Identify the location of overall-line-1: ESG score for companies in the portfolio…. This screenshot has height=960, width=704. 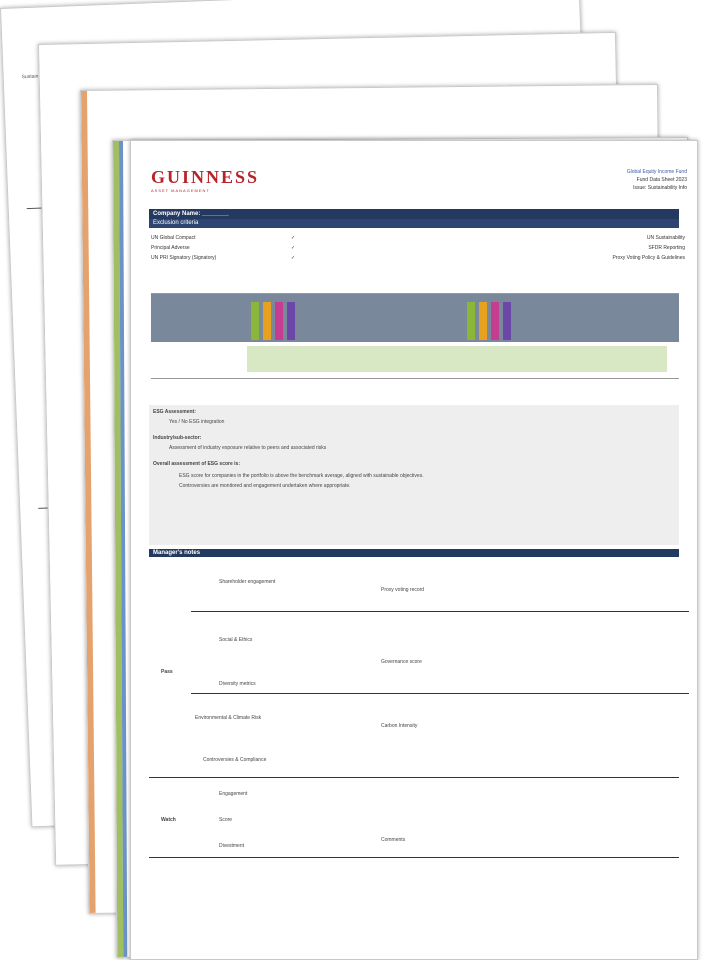
(301, 476).